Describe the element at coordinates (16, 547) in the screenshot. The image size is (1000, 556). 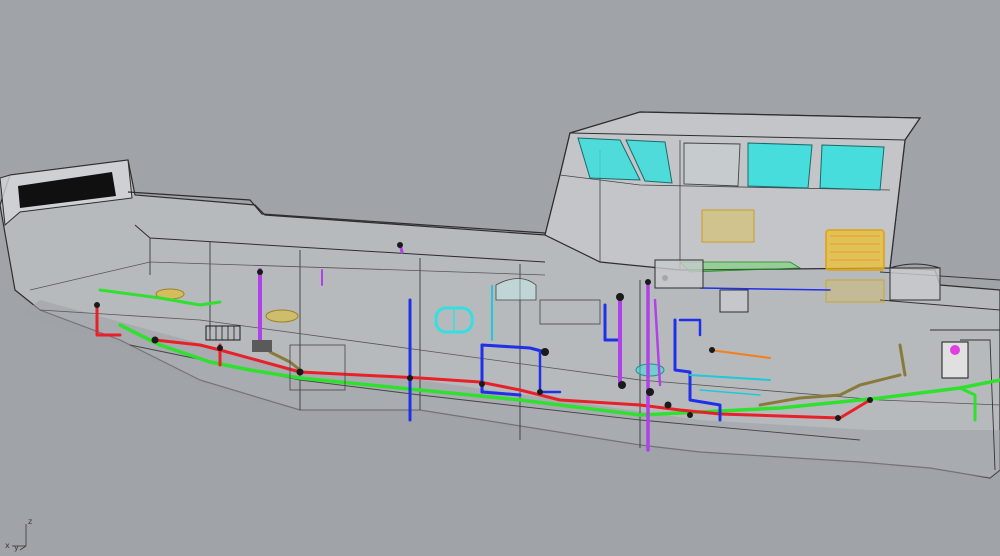
I see `axis-y-label: y` at that location.